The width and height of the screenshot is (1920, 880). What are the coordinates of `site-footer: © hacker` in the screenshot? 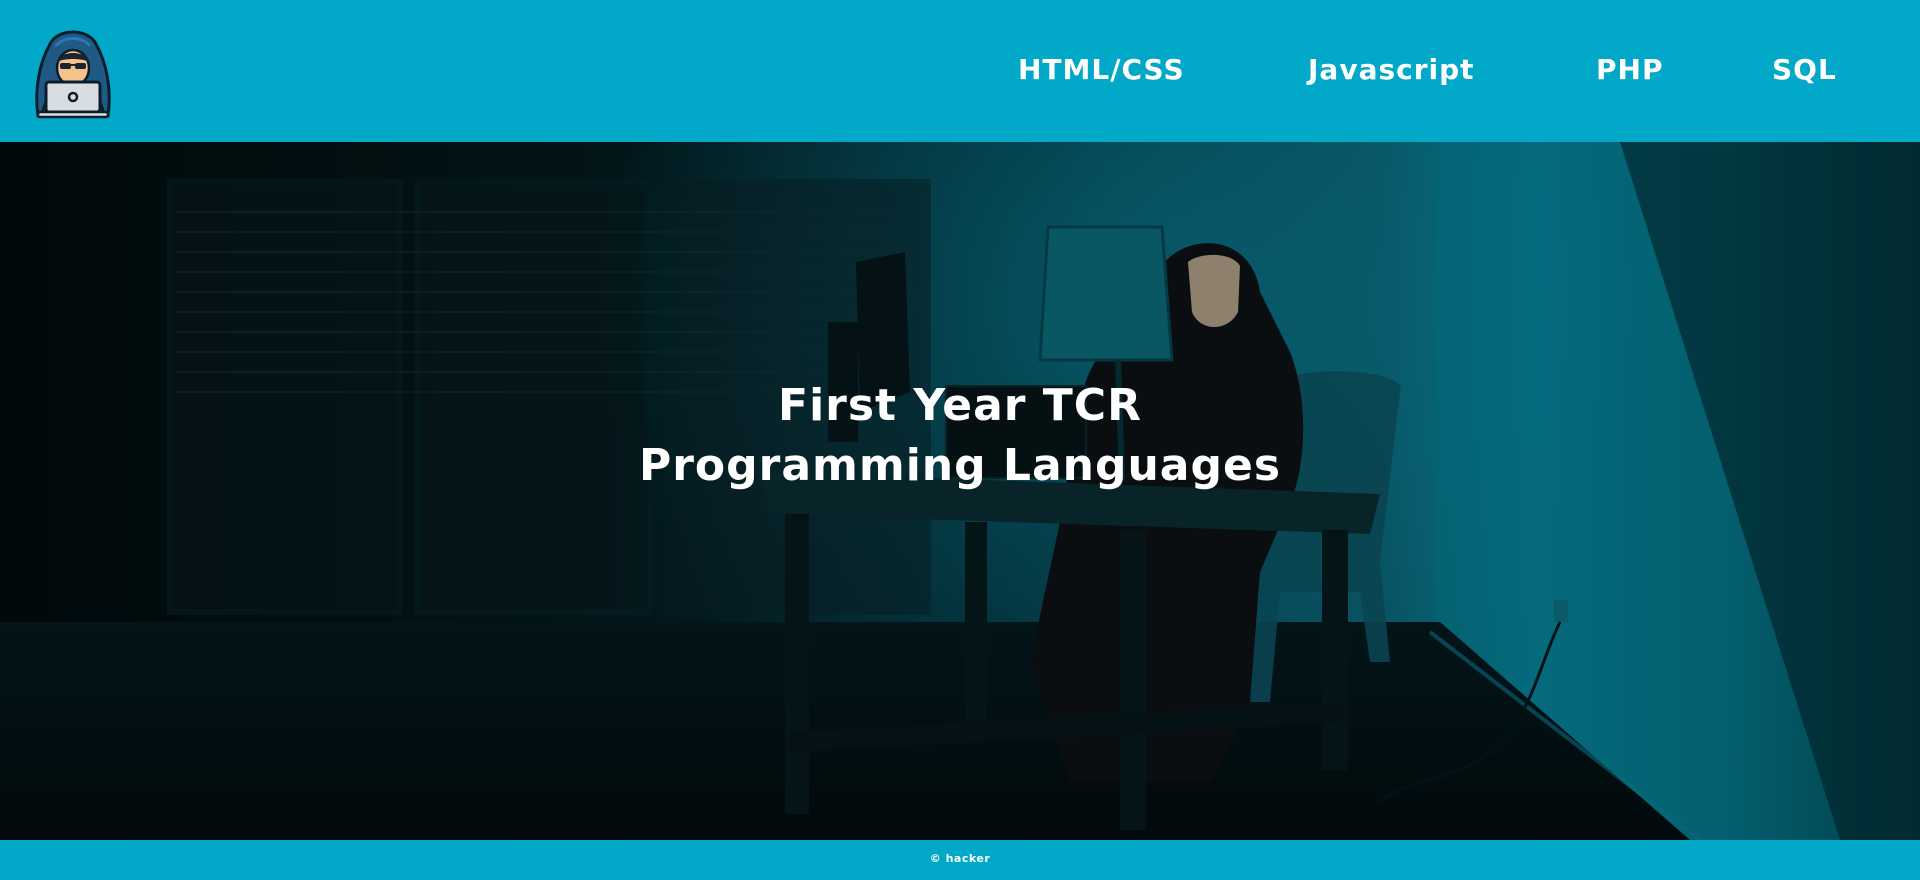 It's located at (960, 860).